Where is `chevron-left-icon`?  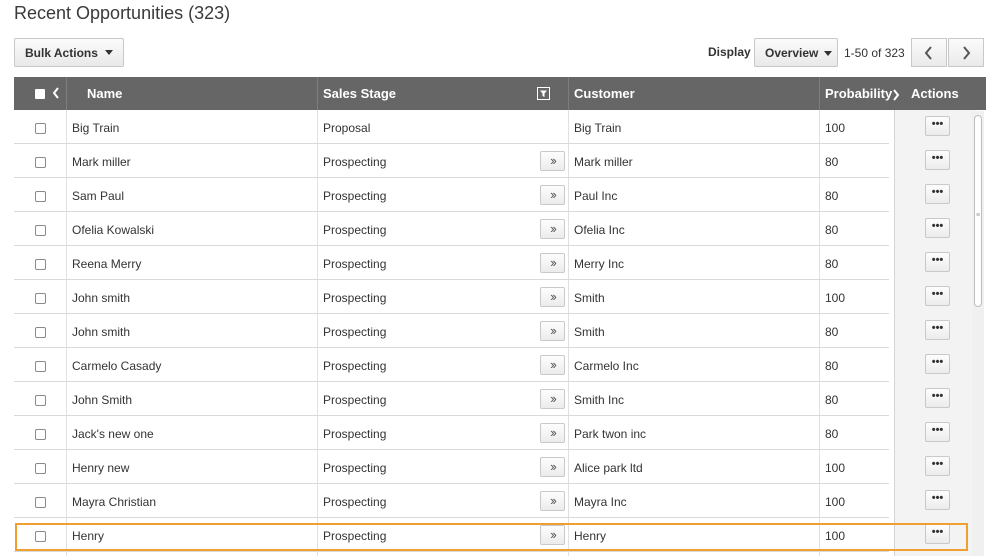 chevron-left-icon is located at coordinates (928, 52).